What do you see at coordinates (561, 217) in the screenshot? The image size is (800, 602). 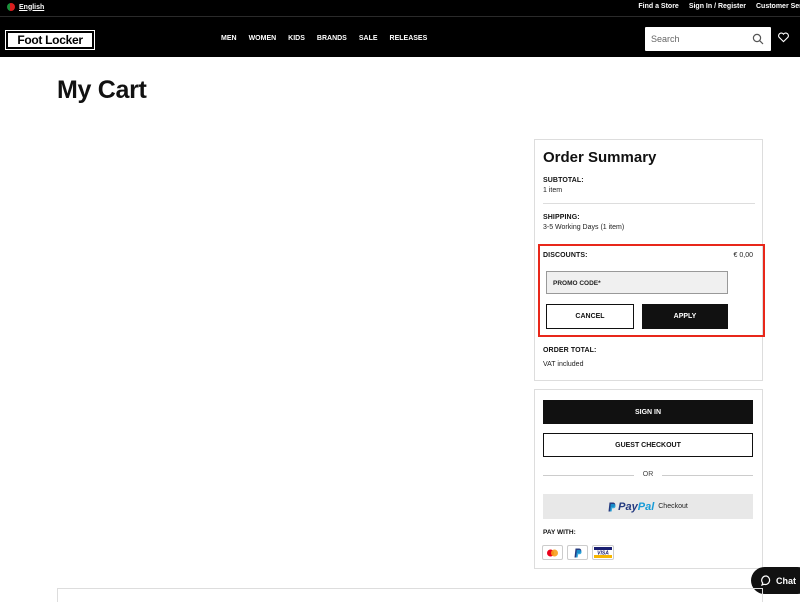 I see `shipping-label: SHIPPING:` at bounding box center [561, 217].